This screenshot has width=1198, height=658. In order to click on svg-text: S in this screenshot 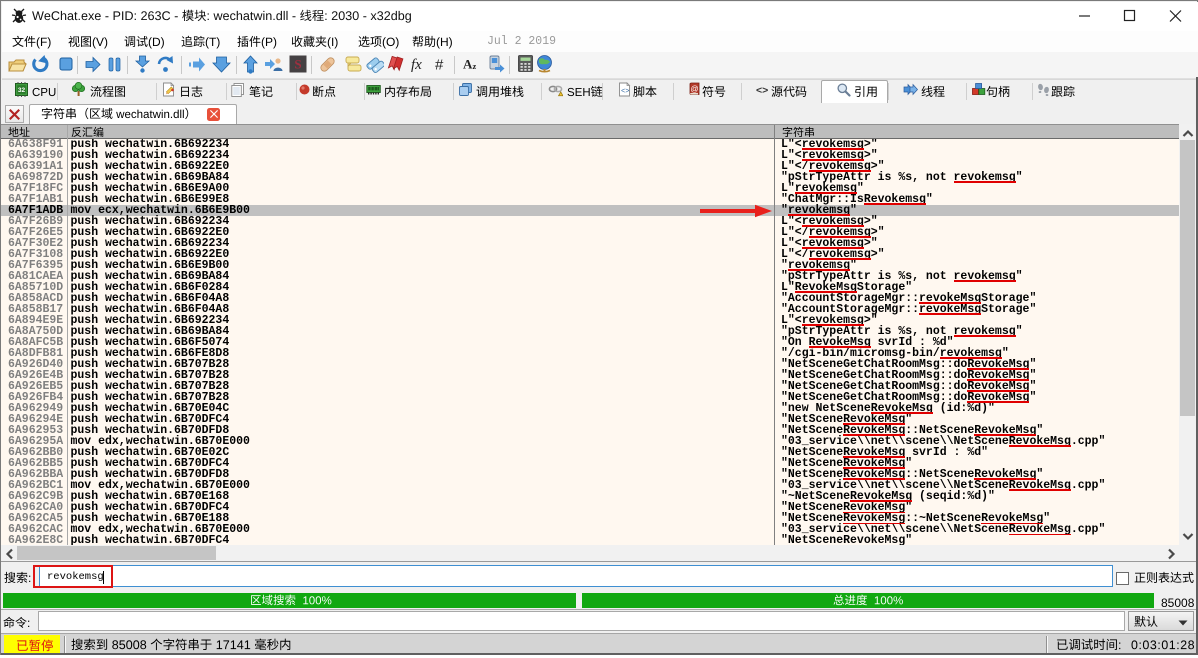, I will do `click(297, 64)`.